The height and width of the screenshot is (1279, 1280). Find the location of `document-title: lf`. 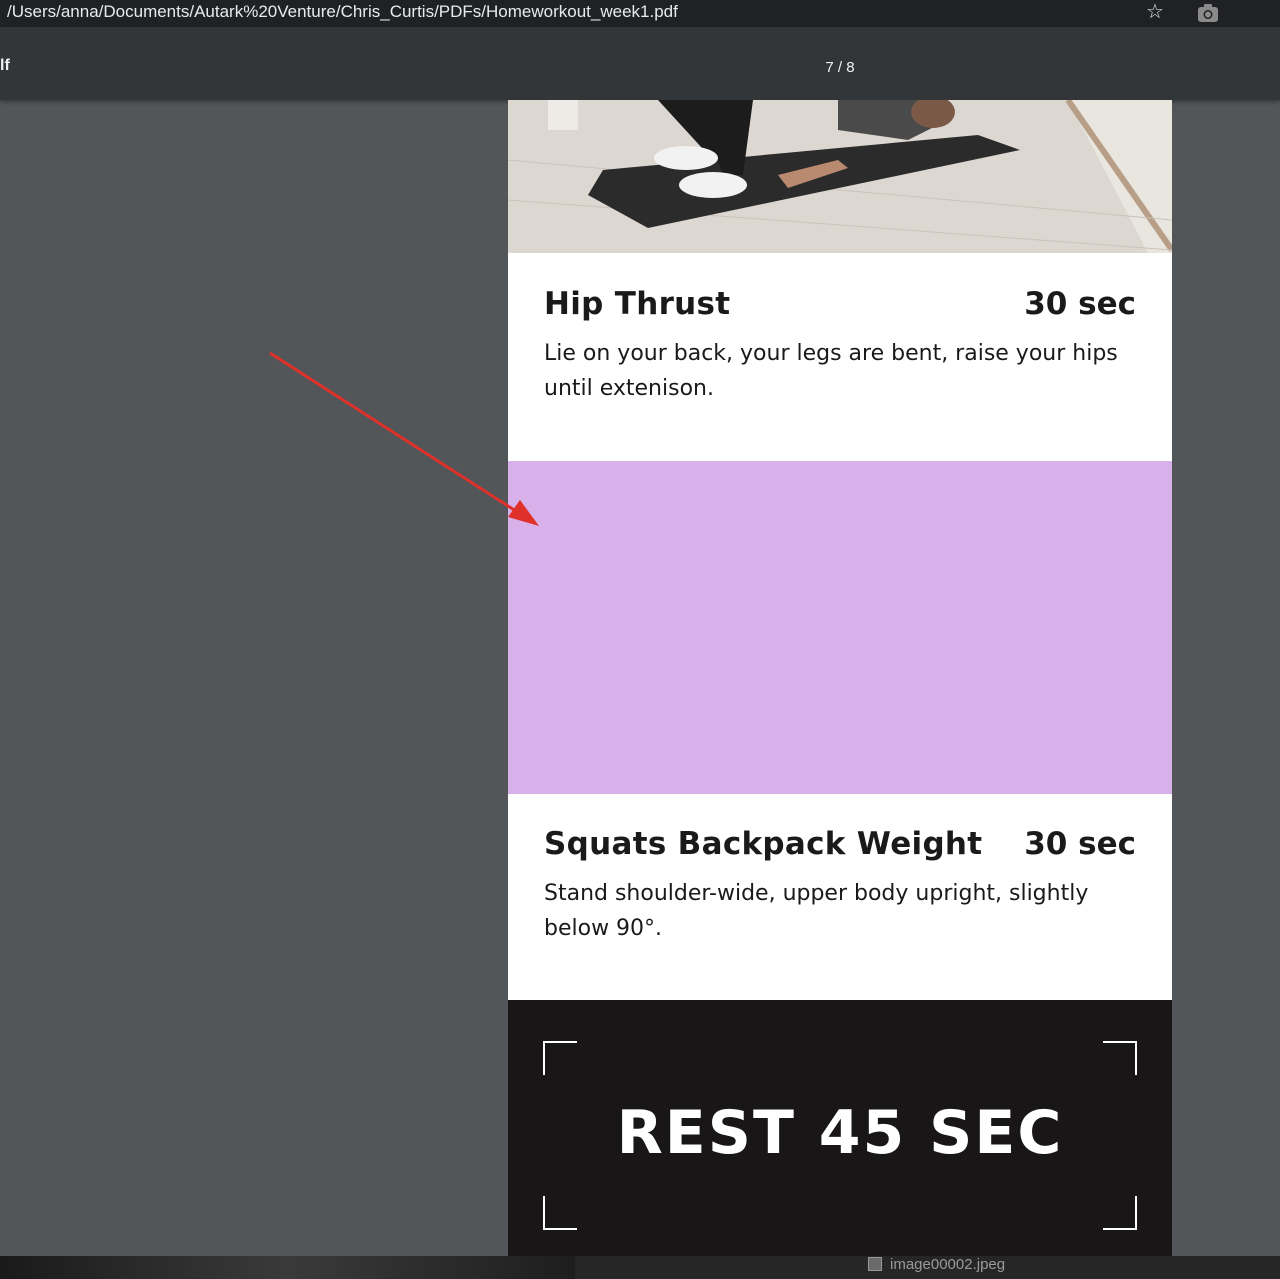

document-title: lf is located at coordinates (5, 65).